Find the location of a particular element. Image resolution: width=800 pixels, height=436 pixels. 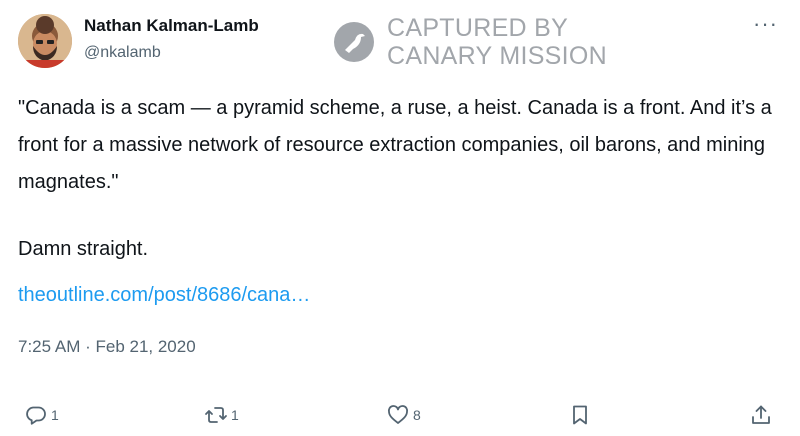

share-button is located at coordinates (761, 415).